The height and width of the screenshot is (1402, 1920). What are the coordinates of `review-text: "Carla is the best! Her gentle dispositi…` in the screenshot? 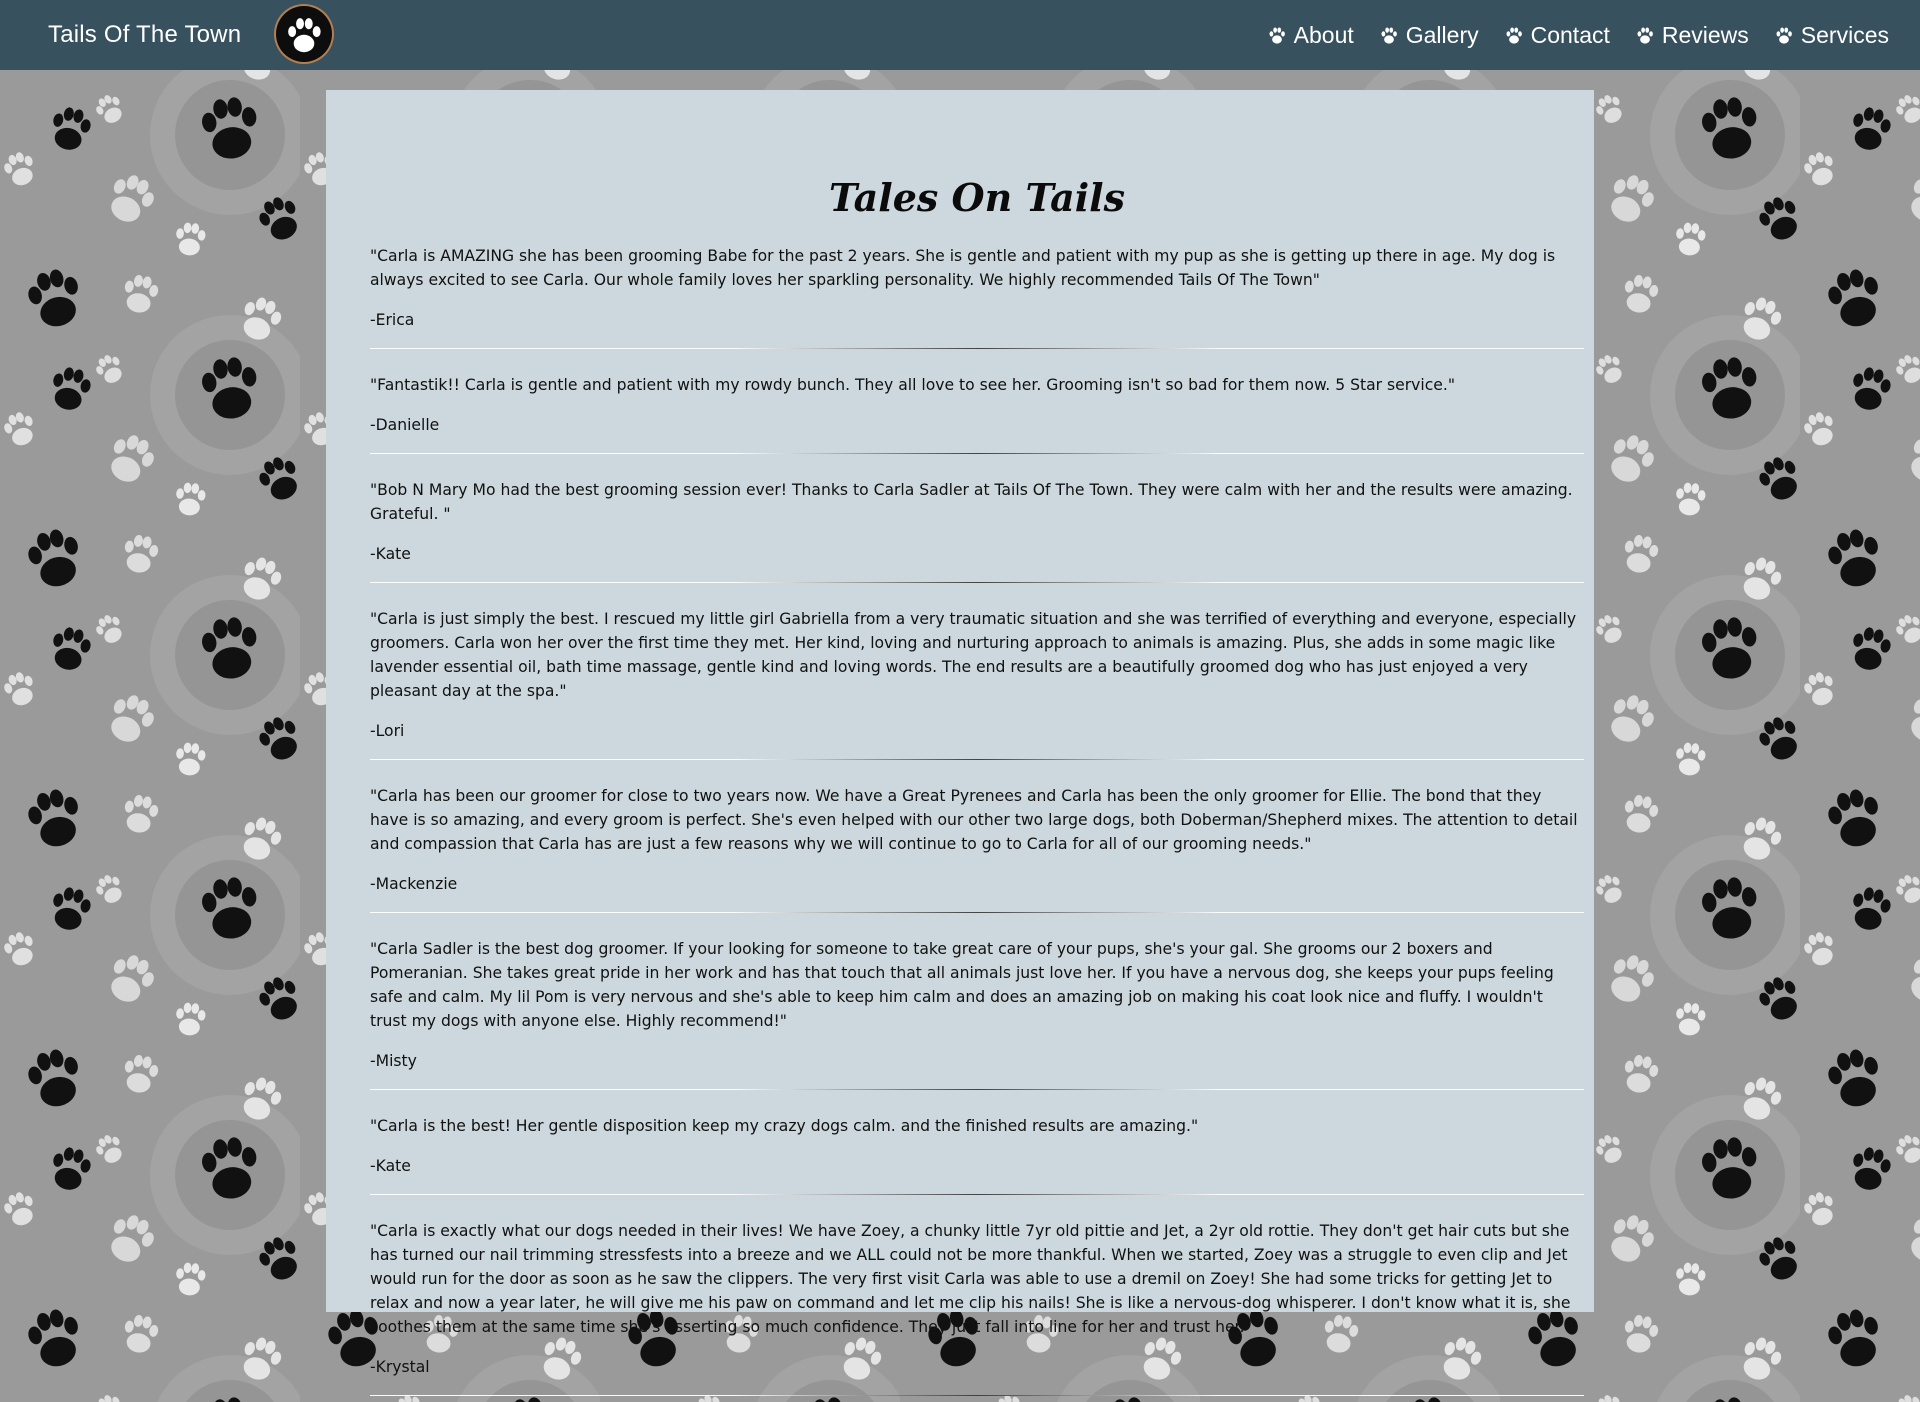 It's located at (784, 1126).